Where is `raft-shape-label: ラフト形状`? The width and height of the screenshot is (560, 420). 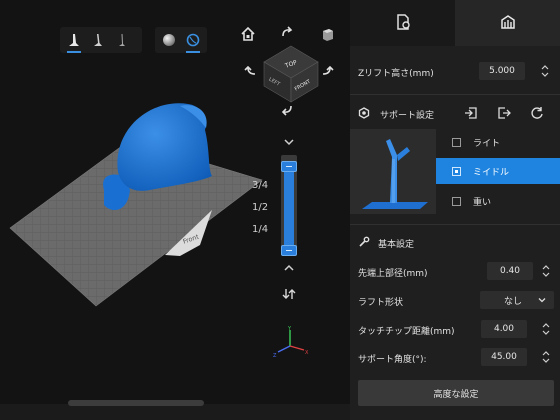
raft-shape-label: ラフト形状 is located at coordinates (381, 303).